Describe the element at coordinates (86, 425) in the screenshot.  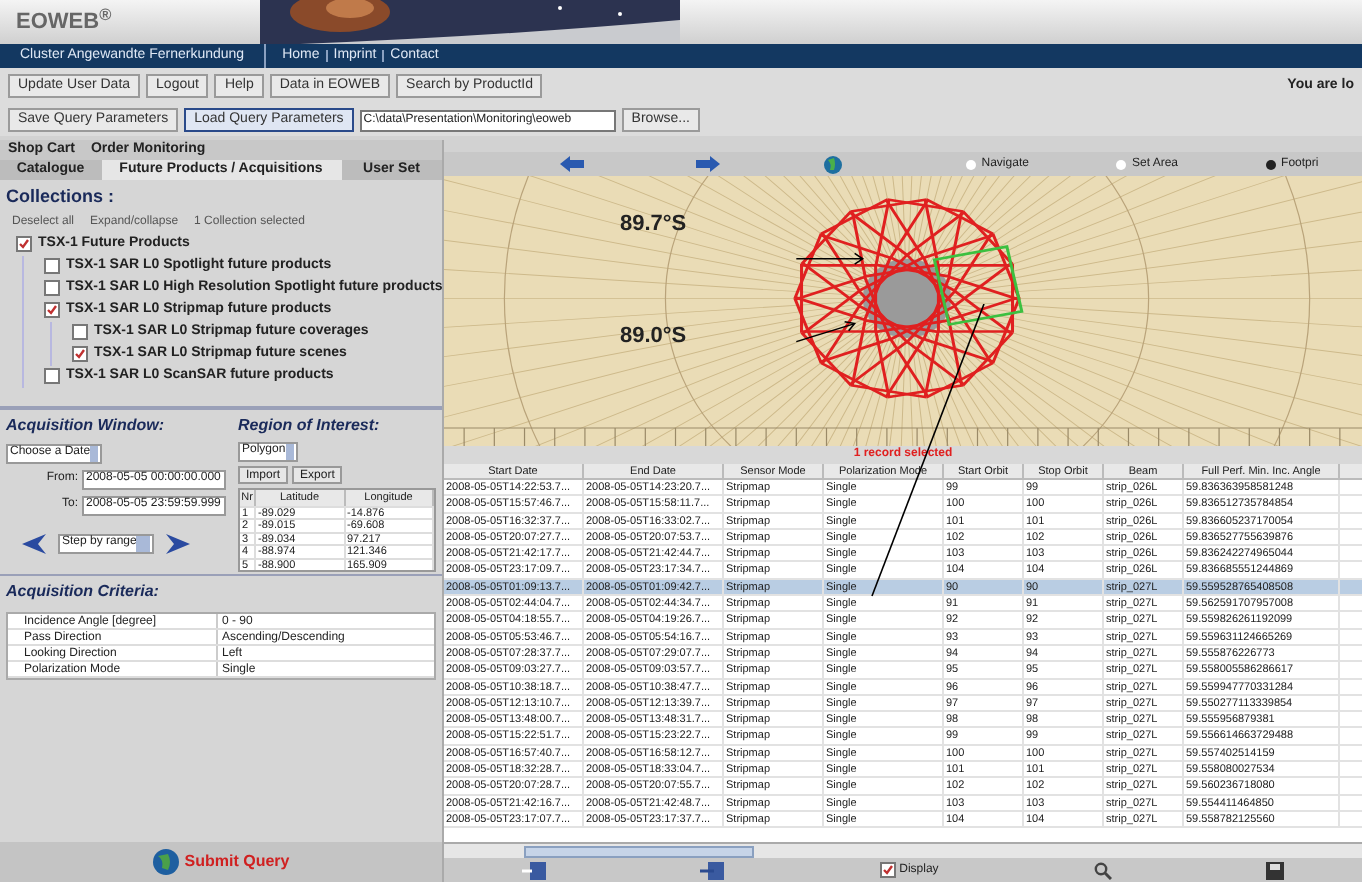
I see `section-title: Acquisition Window:` at that location.